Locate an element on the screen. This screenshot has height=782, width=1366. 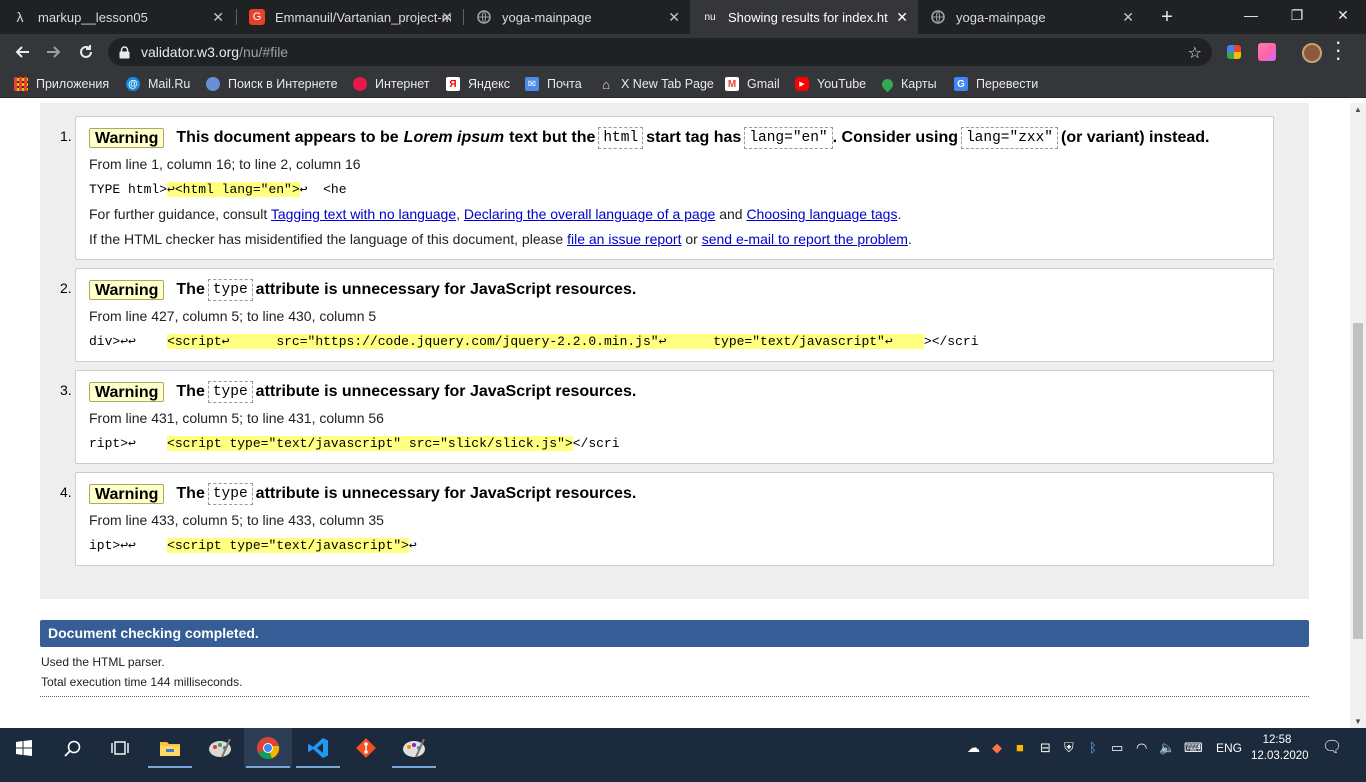
extension-icon is located at coordinates (1234, 52).